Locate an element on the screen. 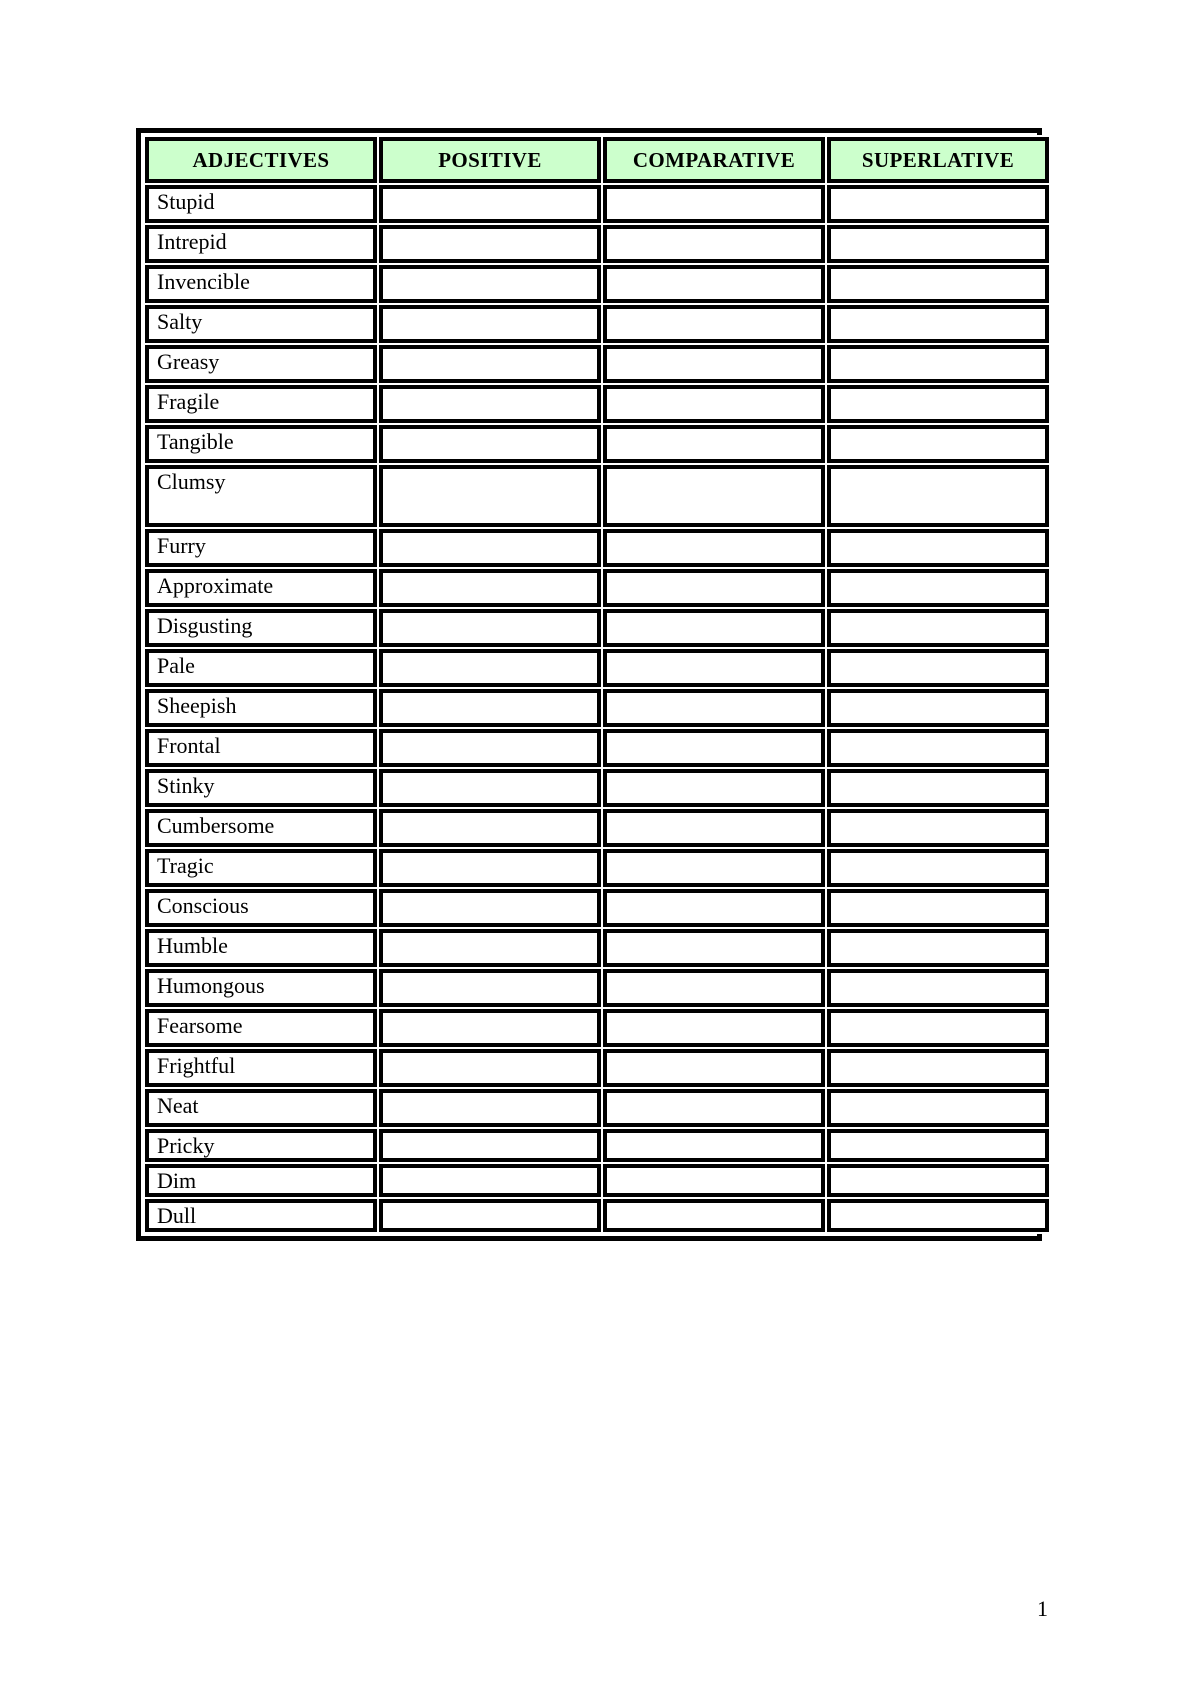 The width and height of the screenshot is (1200, 1698). table-row: Stinky is located at coordinates (597, 788).